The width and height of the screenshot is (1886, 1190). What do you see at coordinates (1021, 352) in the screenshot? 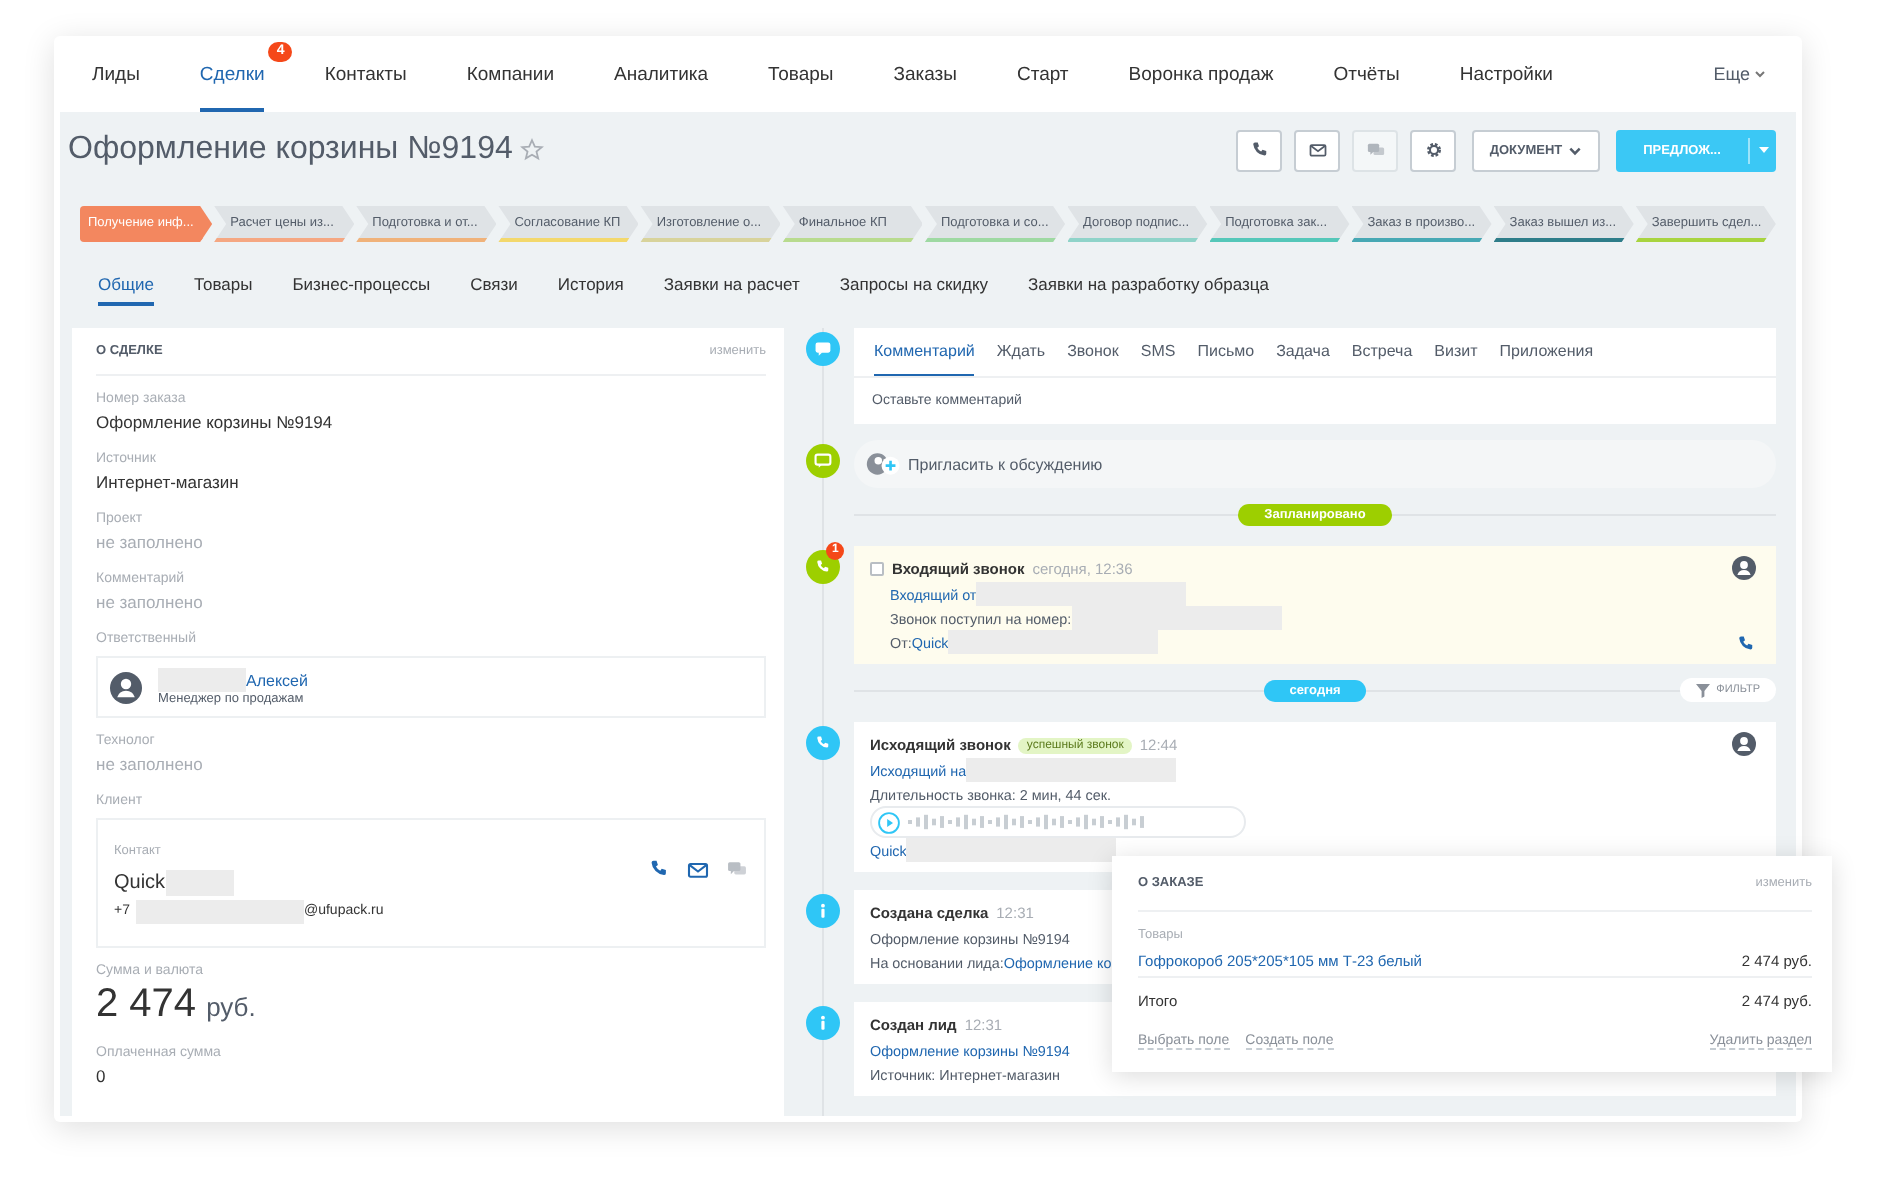
I see `activity-tab: Ждать` at bounding box center [1021, 352].